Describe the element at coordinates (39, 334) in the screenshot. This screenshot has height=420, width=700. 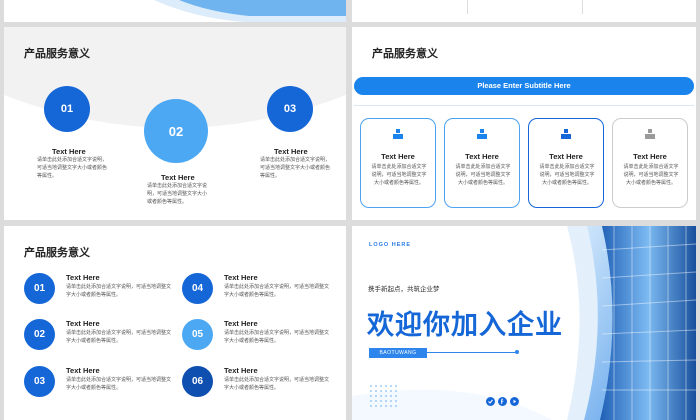
I see `item-circle-02: 02` at that location.